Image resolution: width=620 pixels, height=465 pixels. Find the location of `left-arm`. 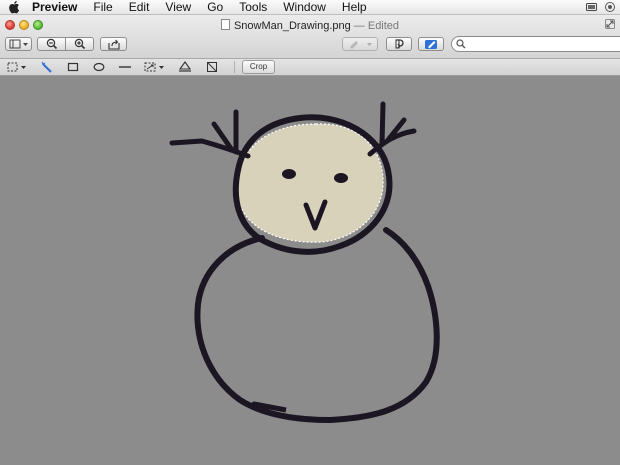

left-arm is located at coordinates (210, 134).